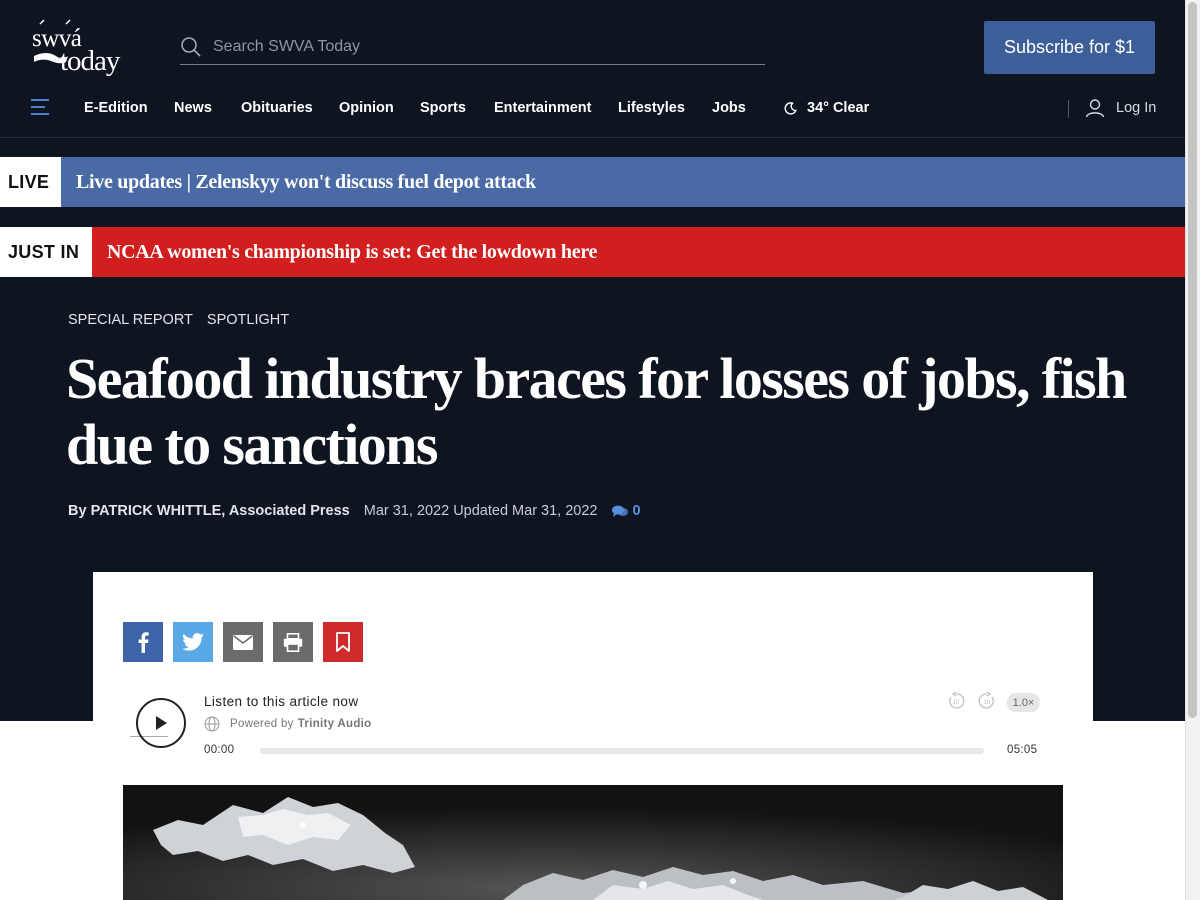  I want to click on article-photo, so click(593, 842).